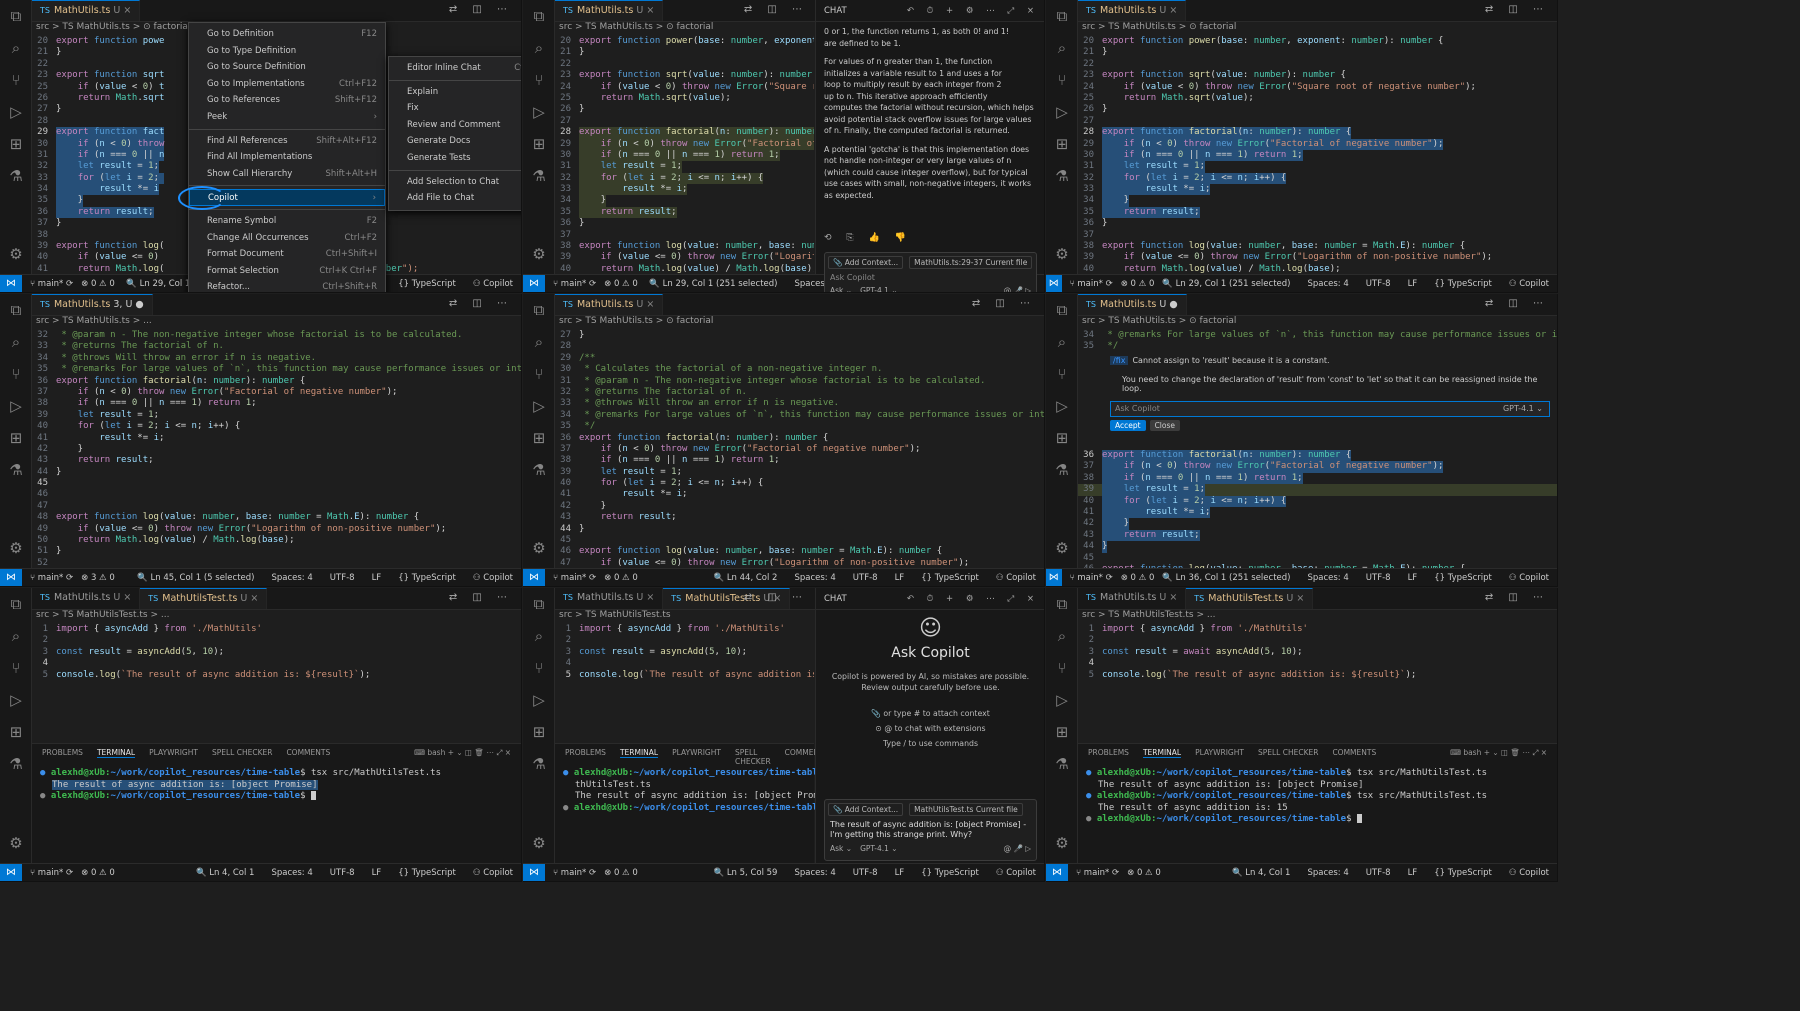 The height and width of the screenshot is (1011, 1800). What do you see at coordinates (287, 67) in the screenshot?
I see `menu-item-go-to-source-definition: Go to Source Definition` at bounding box center [287, 67].